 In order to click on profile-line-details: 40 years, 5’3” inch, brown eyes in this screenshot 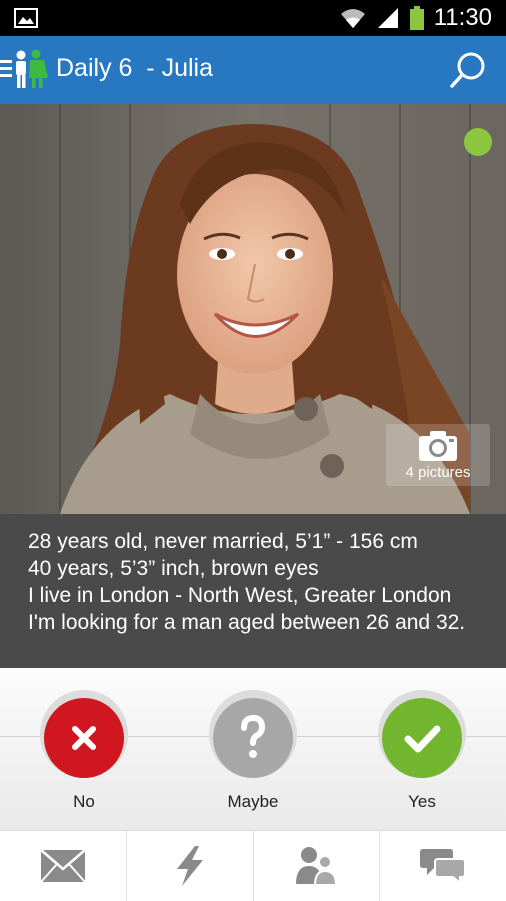, I will do `click(173, 568)`.